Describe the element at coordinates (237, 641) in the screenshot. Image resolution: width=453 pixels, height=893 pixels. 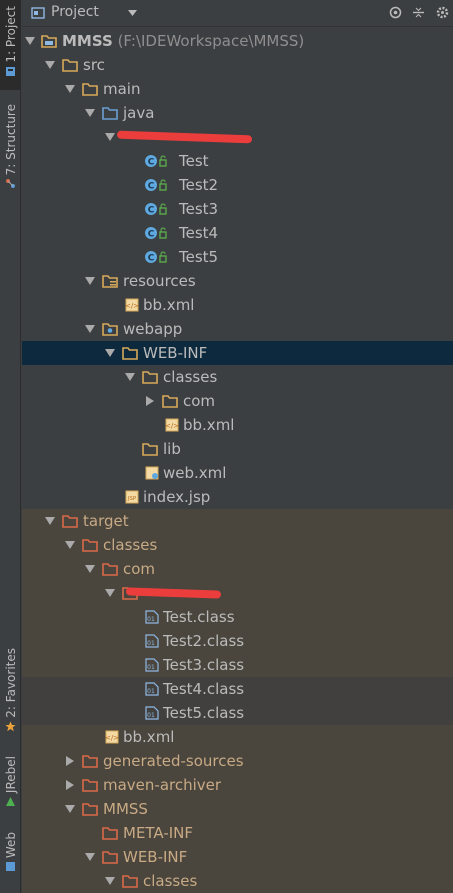
I see `tree-row-test2-class: Test2.class` at that location.